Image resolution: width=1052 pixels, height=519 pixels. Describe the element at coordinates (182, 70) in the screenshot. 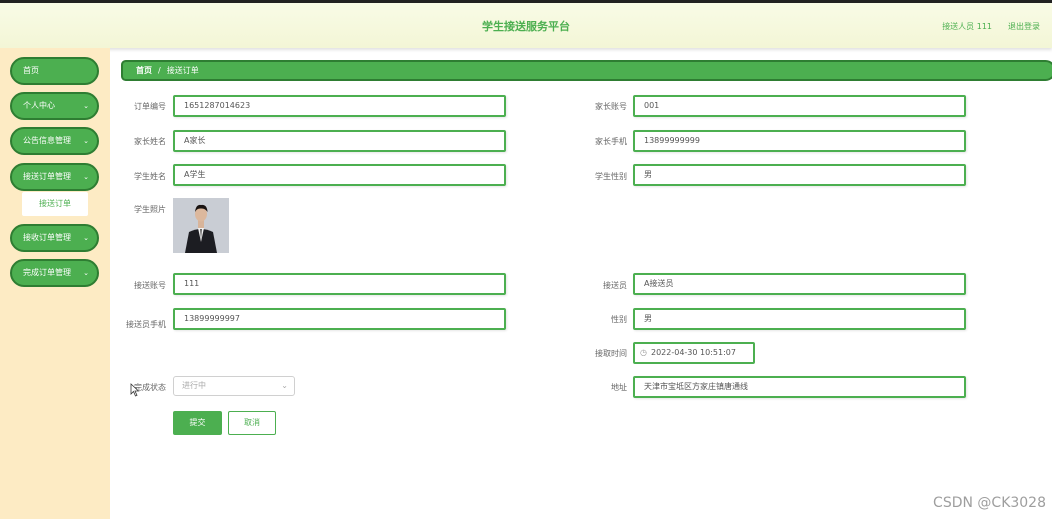

I see `breadcrumb-current: 接送订单` at that location.